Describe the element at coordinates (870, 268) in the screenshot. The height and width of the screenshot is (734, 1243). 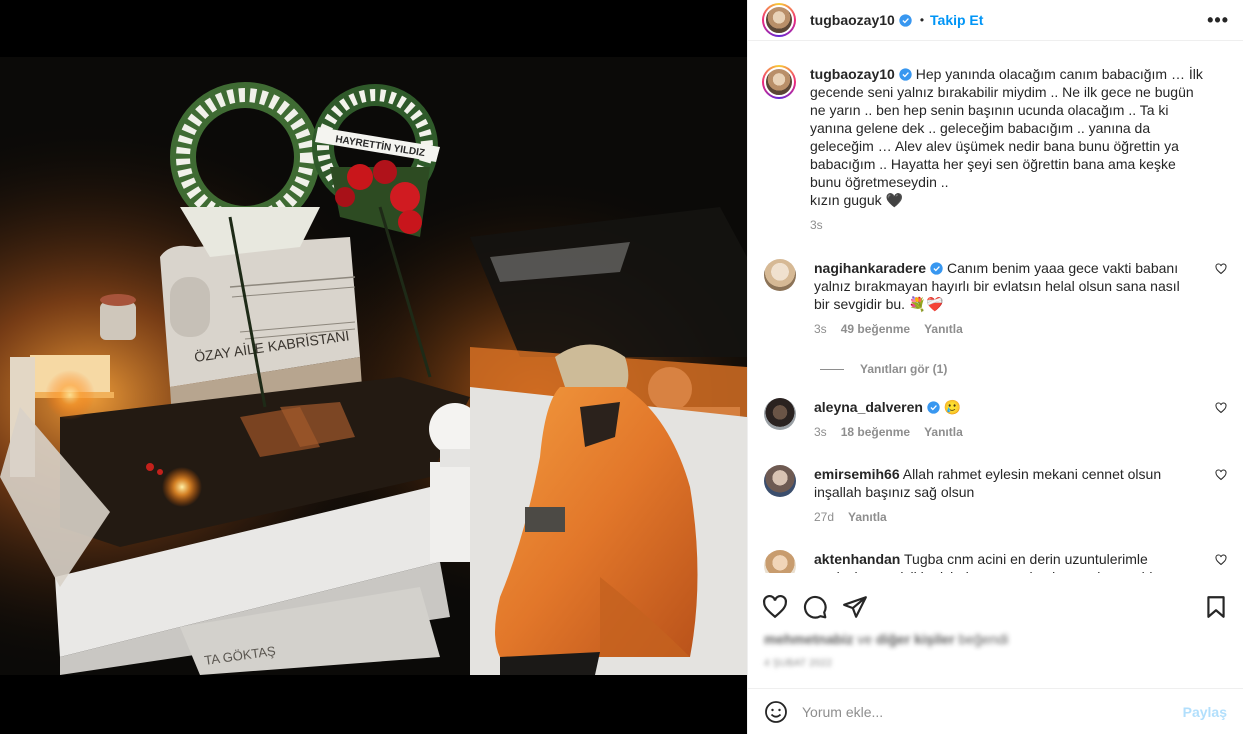
I see `commenter-username: nagihankaradere` at that location.